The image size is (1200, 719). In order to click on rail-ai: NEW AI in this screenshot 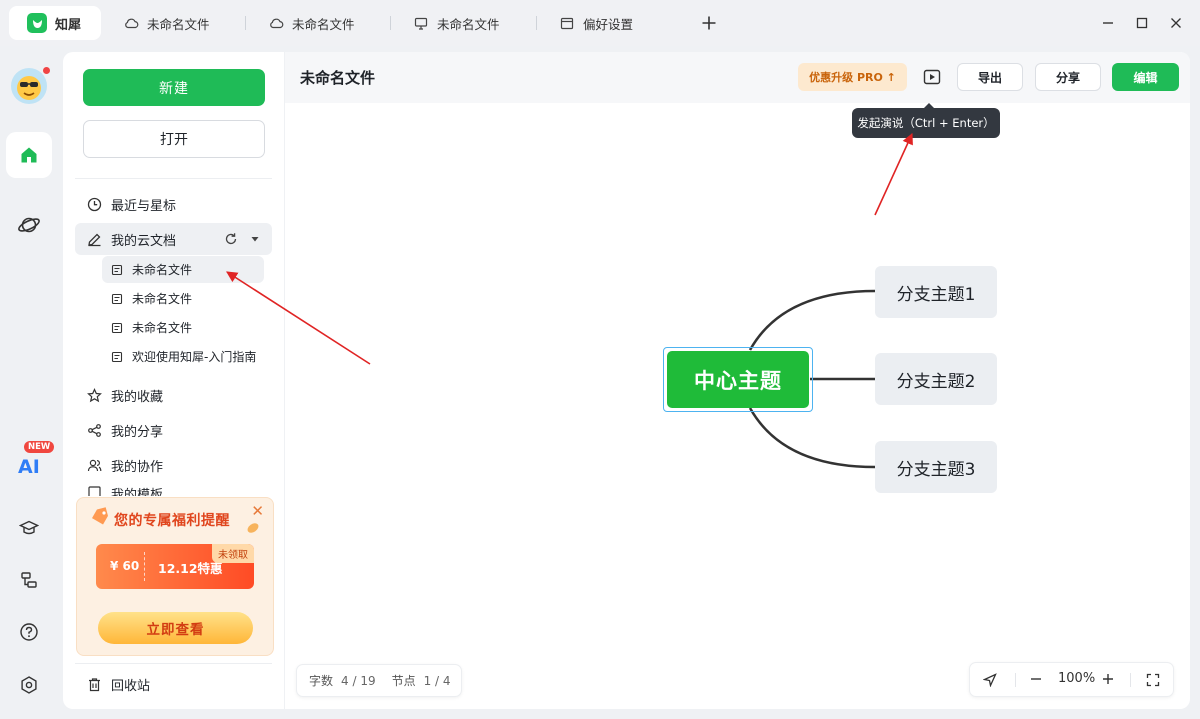, I will do `click(32, 460)`.